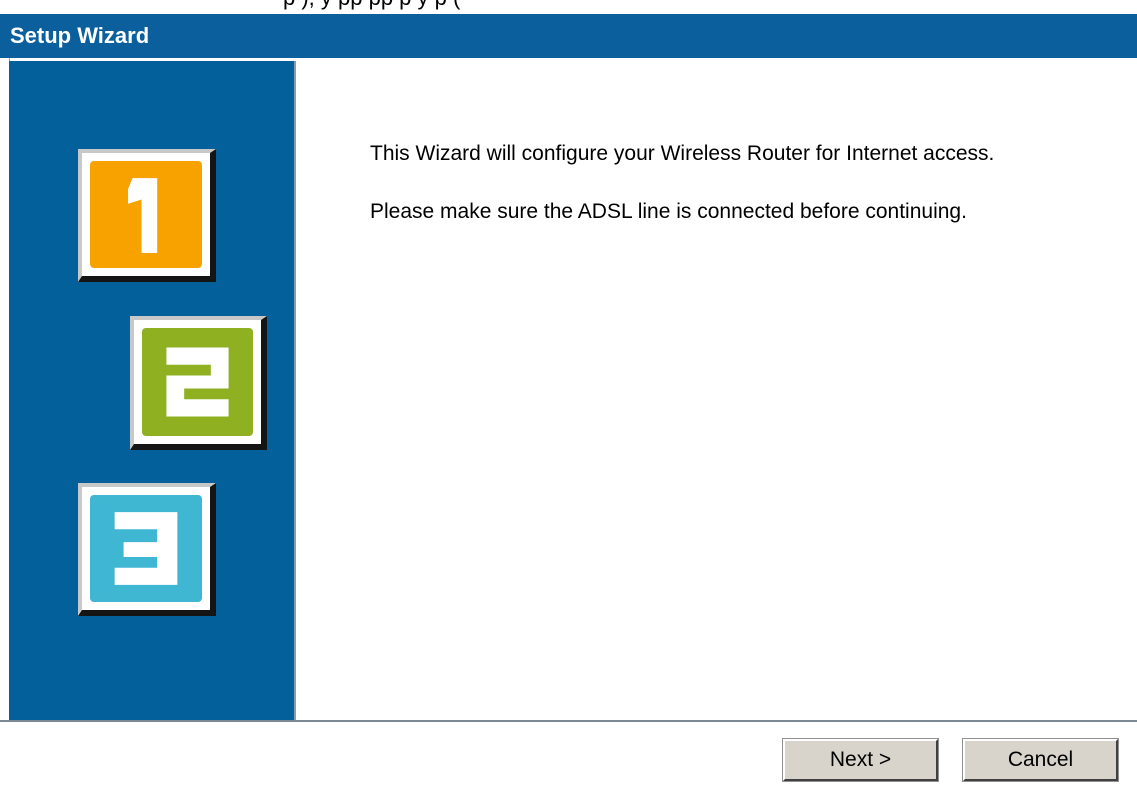 The width and height of the screenshot is (1137, 787). I want to click on cropped-text: p ), y pp pp p y p (, so click(371, 5).